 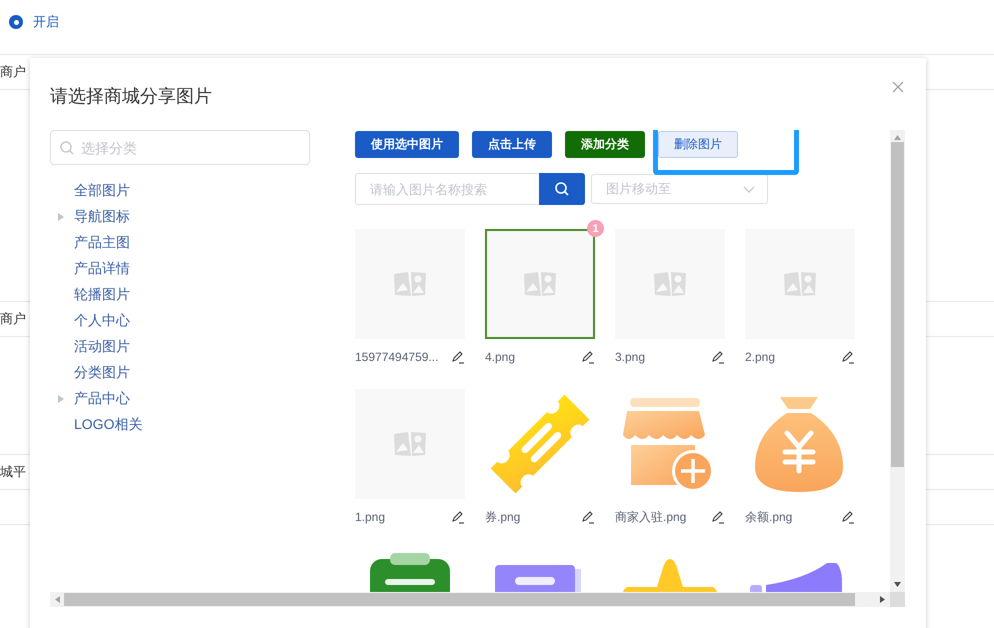 I want to click on category-item: 产品详情, so click(x=102, y=269).